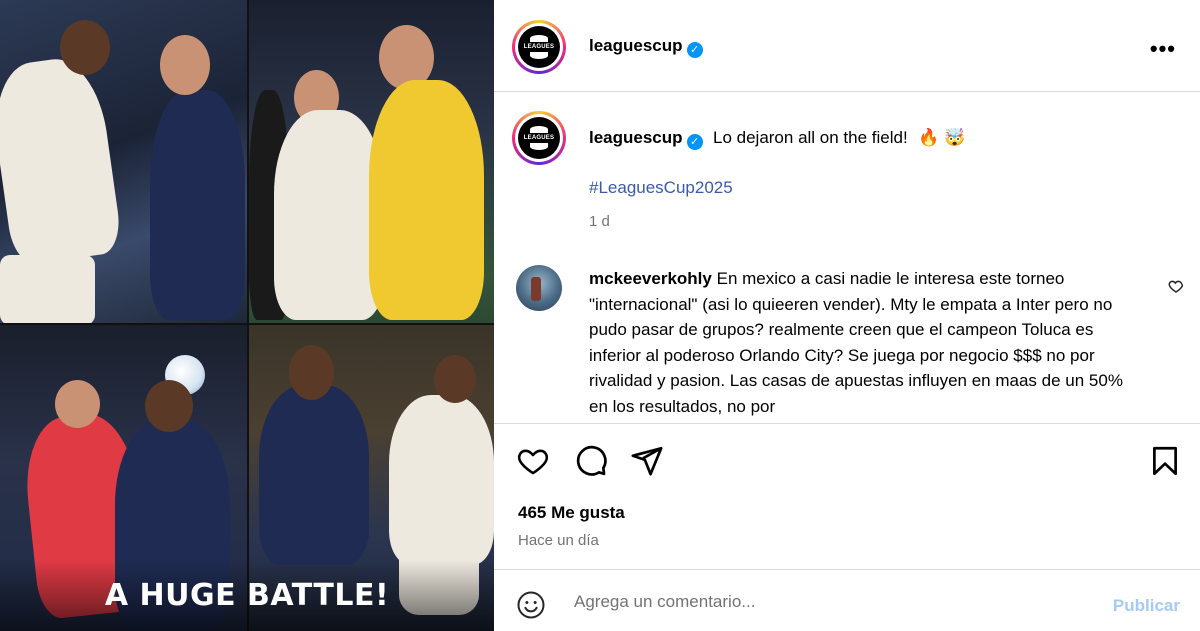 The height and width of the screenshot is (631, 1200). What do you see at coordinates (539, 56) in the screenshot?
I see `avatar: LEAGUES CUP` at bounding box center [539, 56].